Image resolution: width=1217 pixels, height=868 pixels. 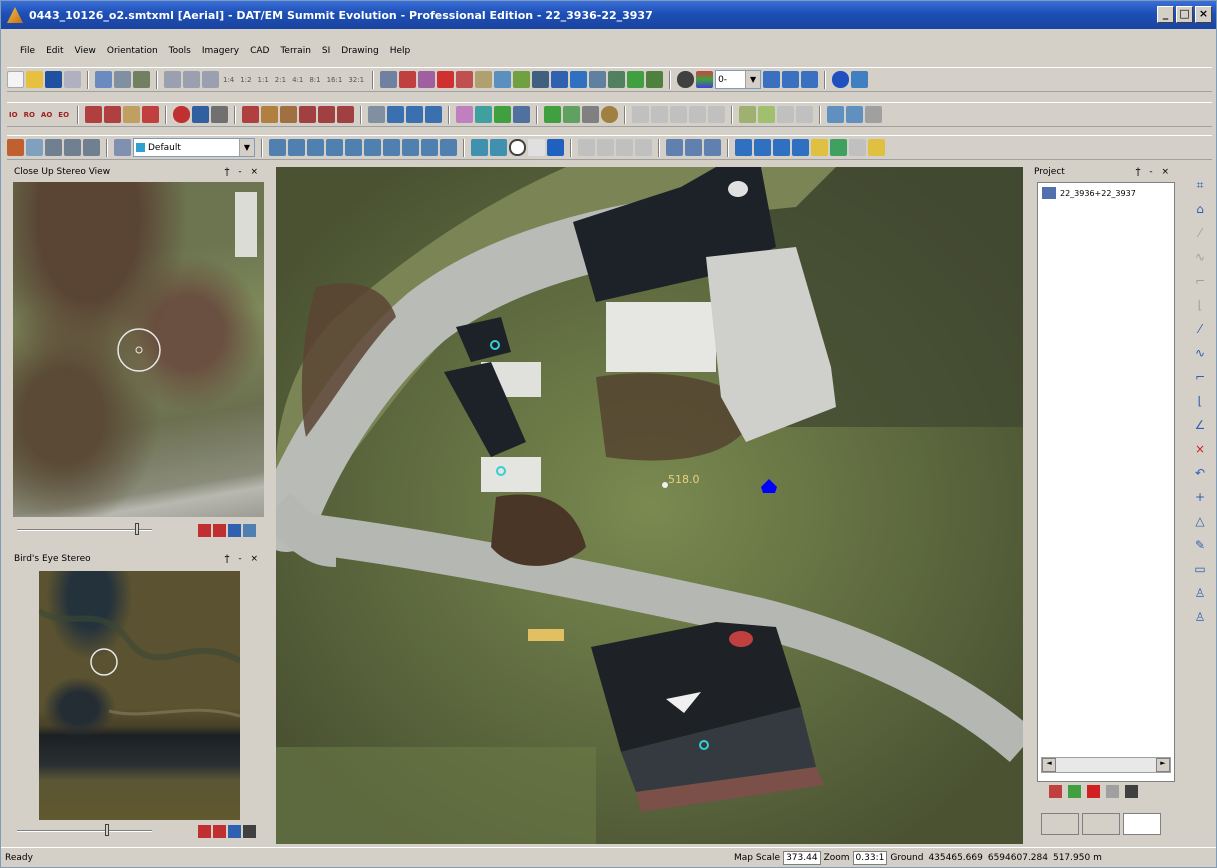 What do you see at coordinates (1200, 281) in the screenshot?
I see `snap-tool-icon: ⌐` at bounding box center [1200, 281].